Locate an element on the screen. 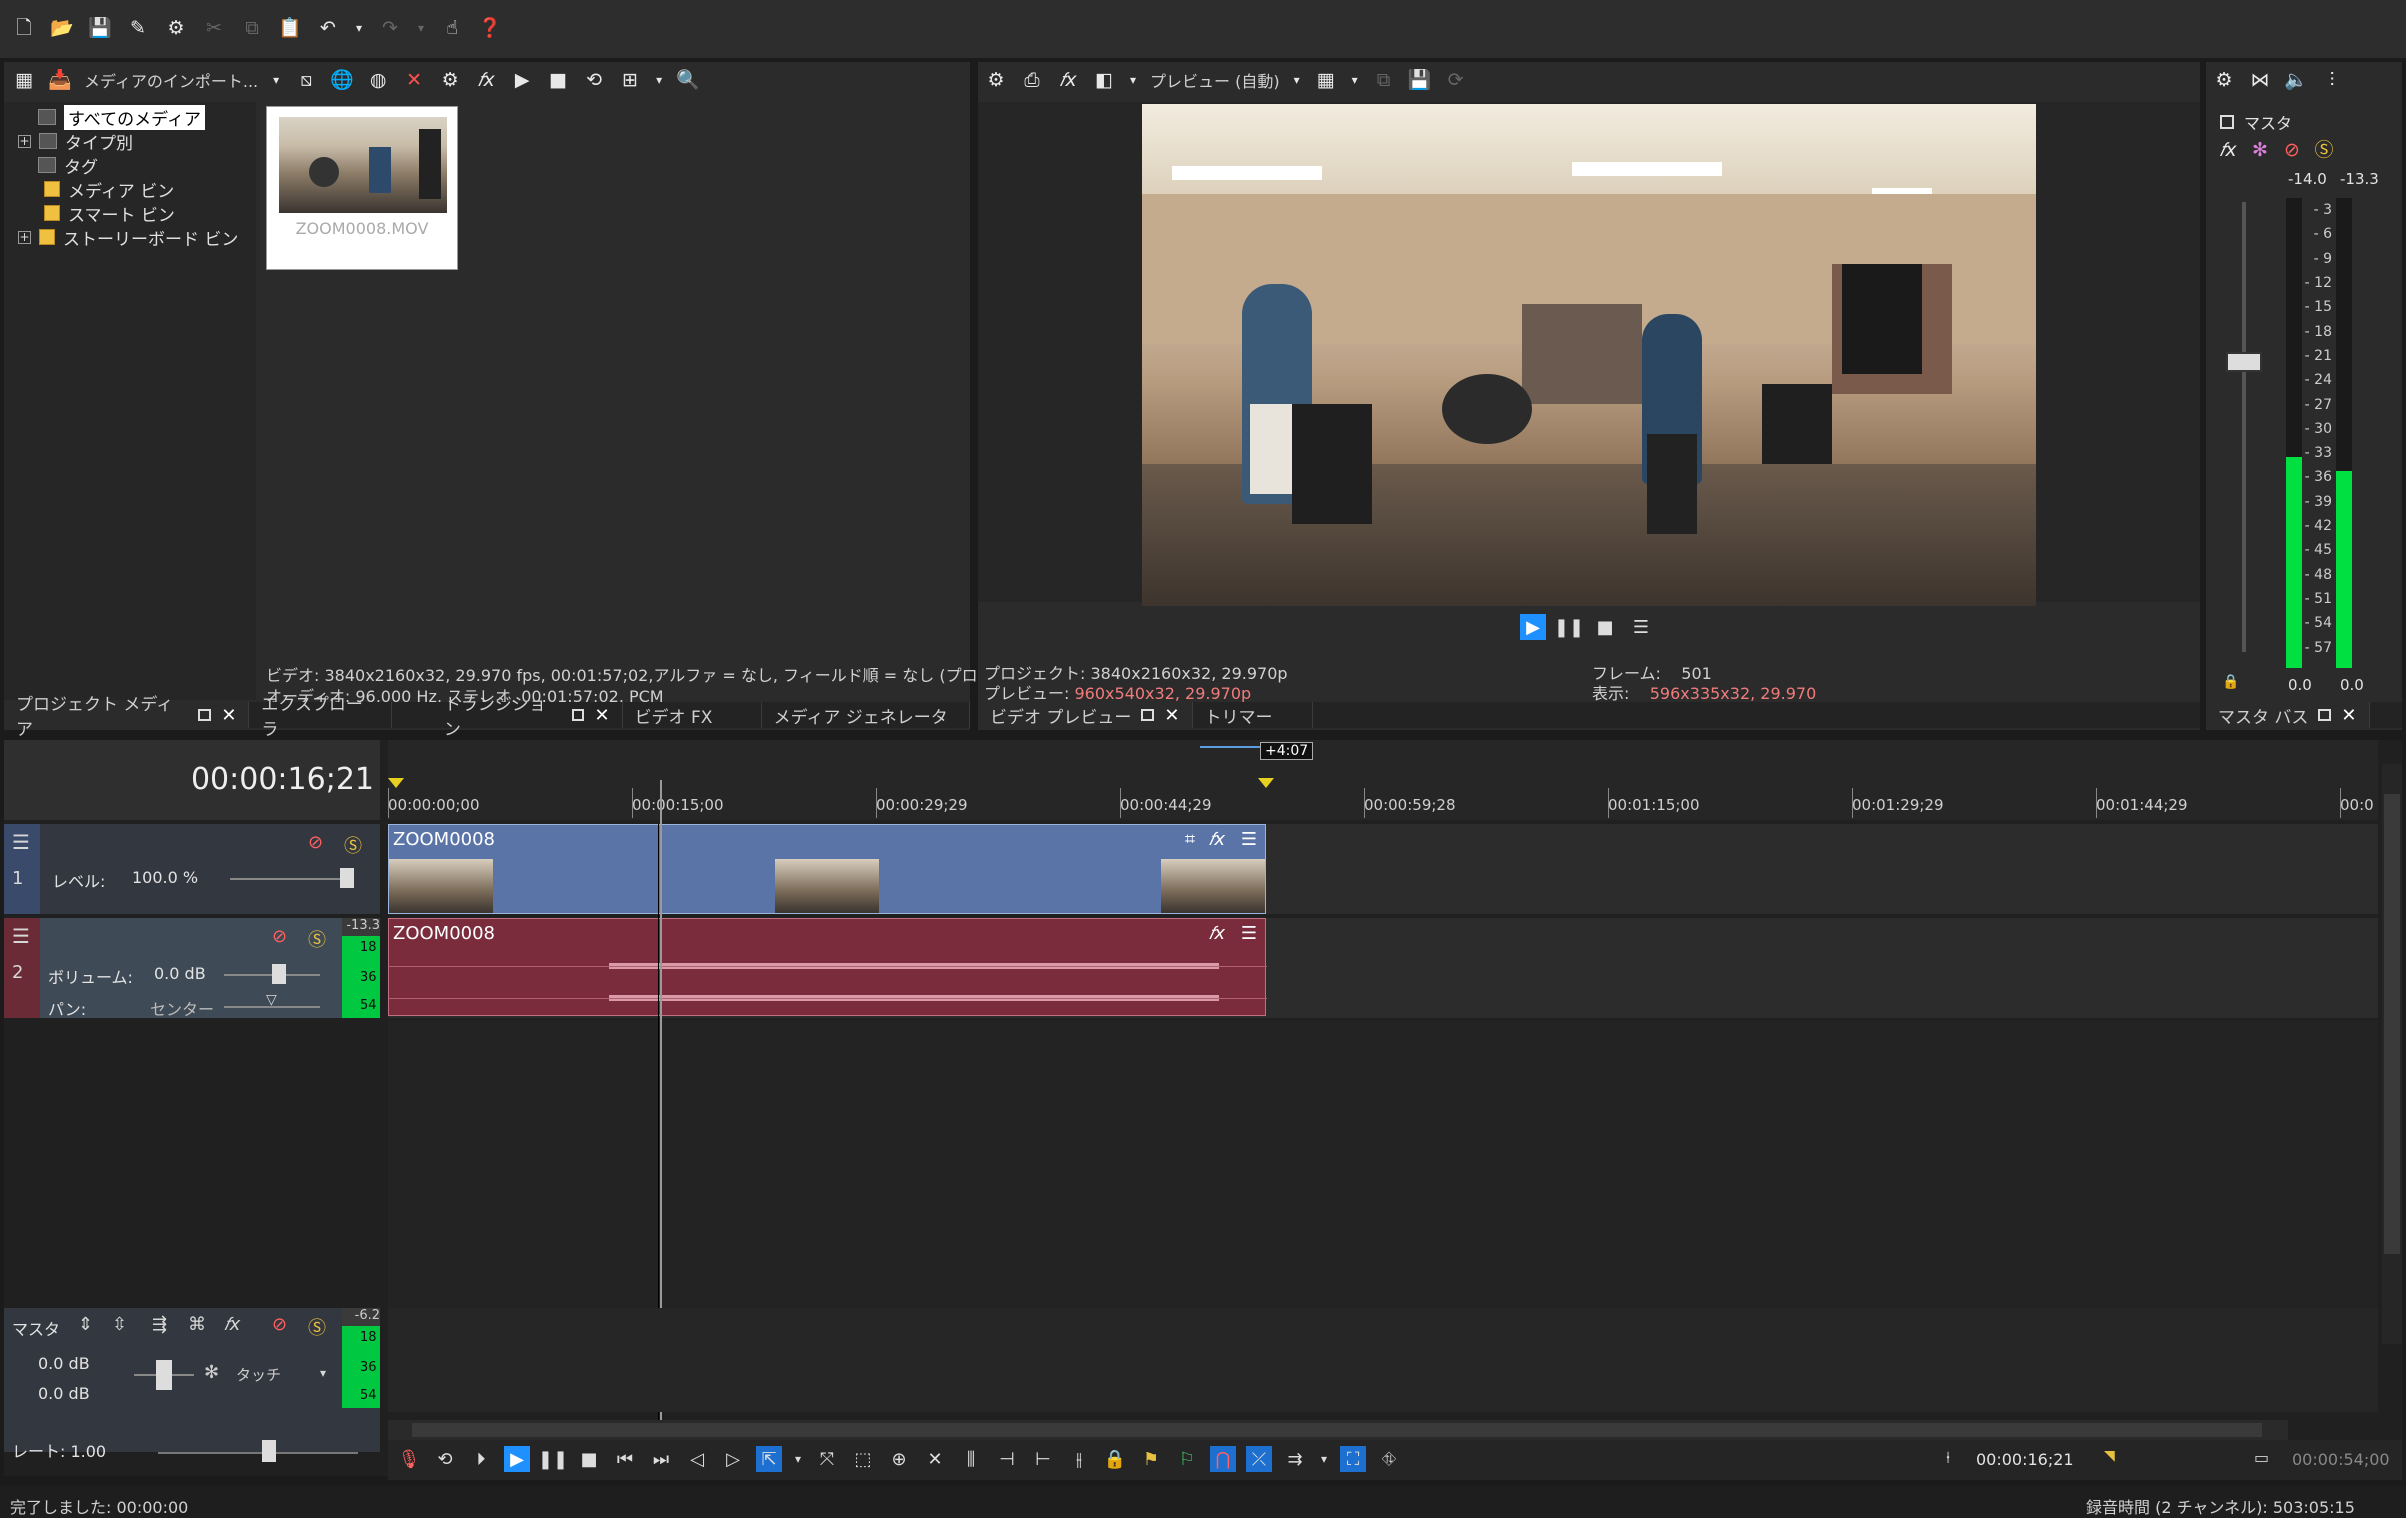  tree-item-tags: タグ is located at coordinates (68, 166).